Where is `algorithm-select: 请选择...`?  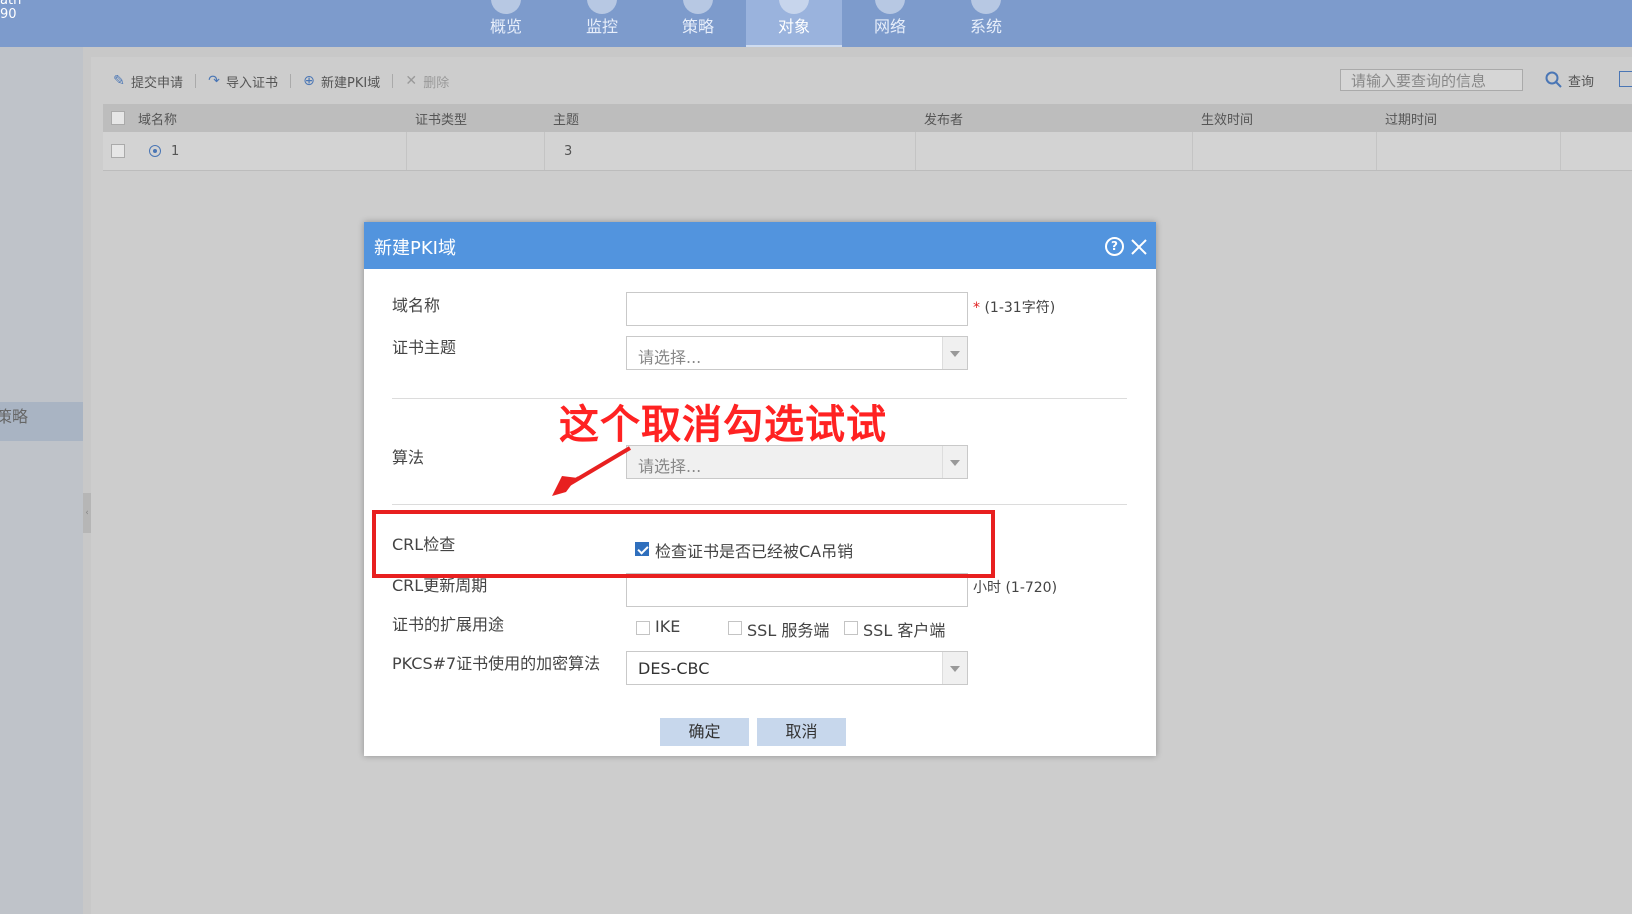 algorithm-select: 请选择... is located at coordinates (797, 462).